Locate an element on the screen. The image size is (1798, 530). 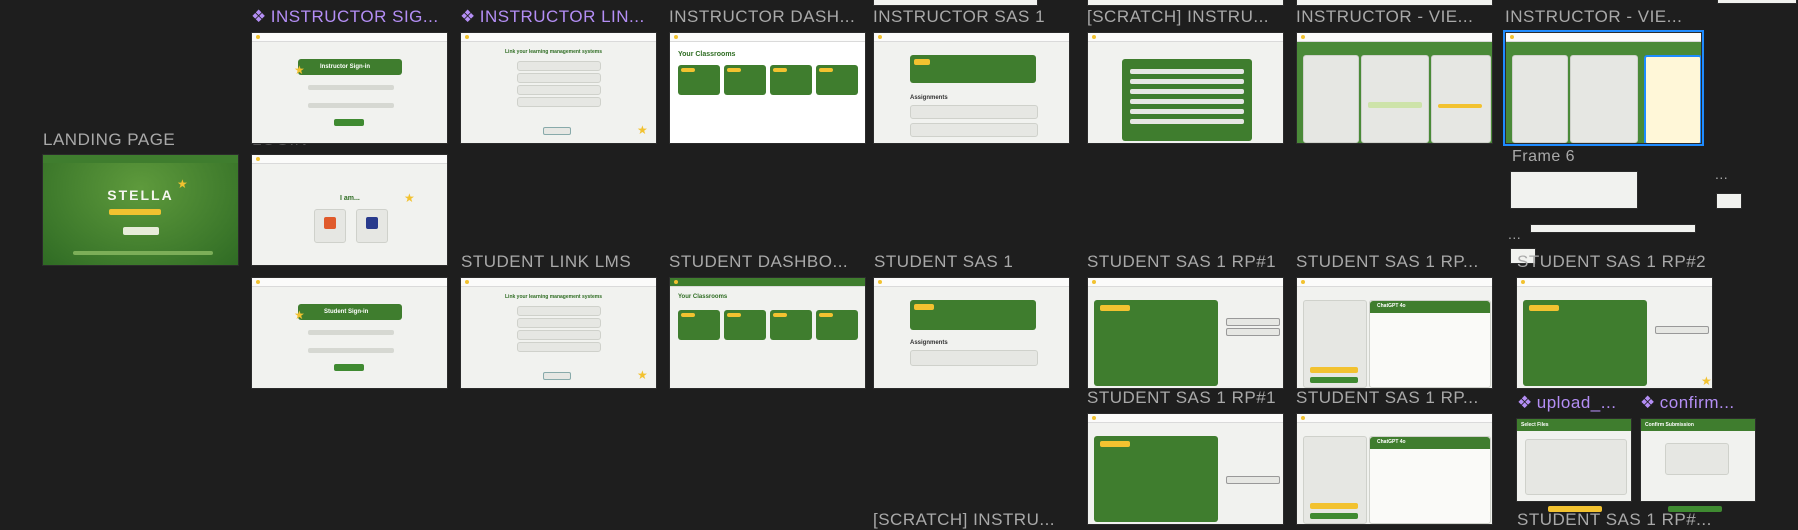
instructor-link-frame: Link your learning management systems ★ is located at coordinates (558, 88).